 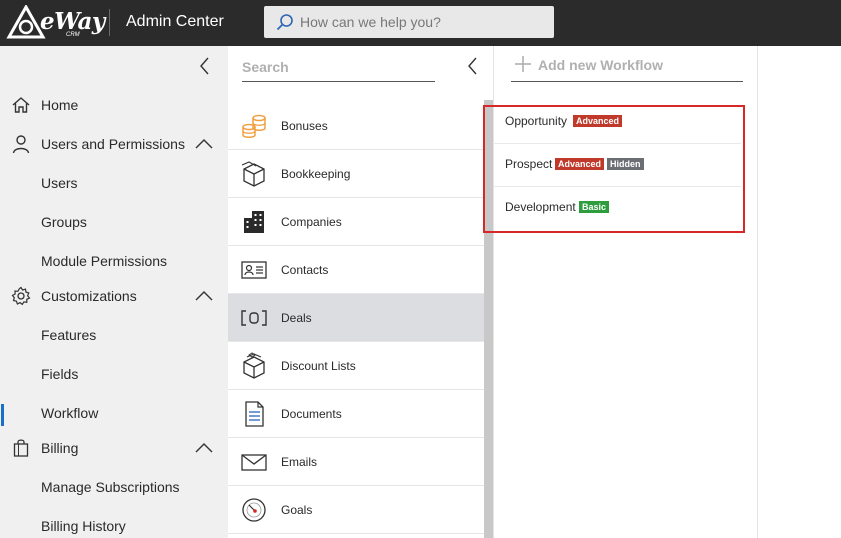 What do you see at coordinates (356, 318) in the screenshot?
I see `module-item-deals: Deals` at bounding box center [356, 318].